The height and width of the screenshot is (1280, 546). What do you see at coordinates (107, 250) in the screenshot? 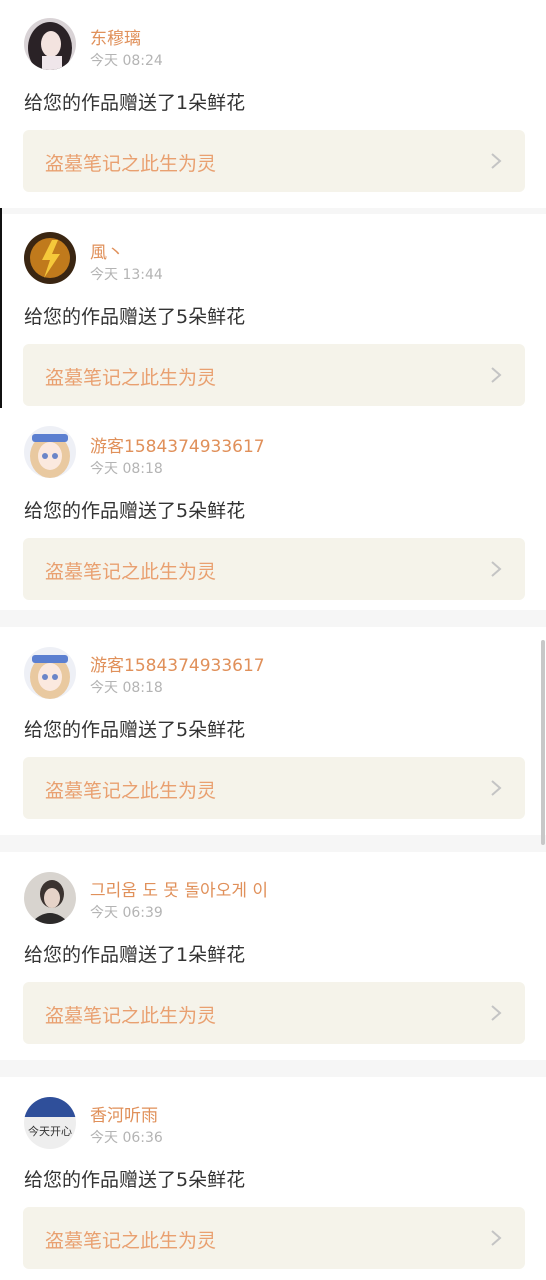
I see `user-name: 風丶` at bounding box center [107, 250].